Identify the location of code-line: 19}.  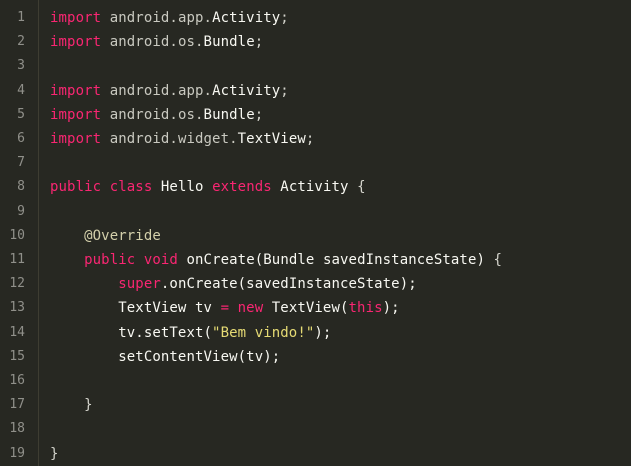
(315, 454).